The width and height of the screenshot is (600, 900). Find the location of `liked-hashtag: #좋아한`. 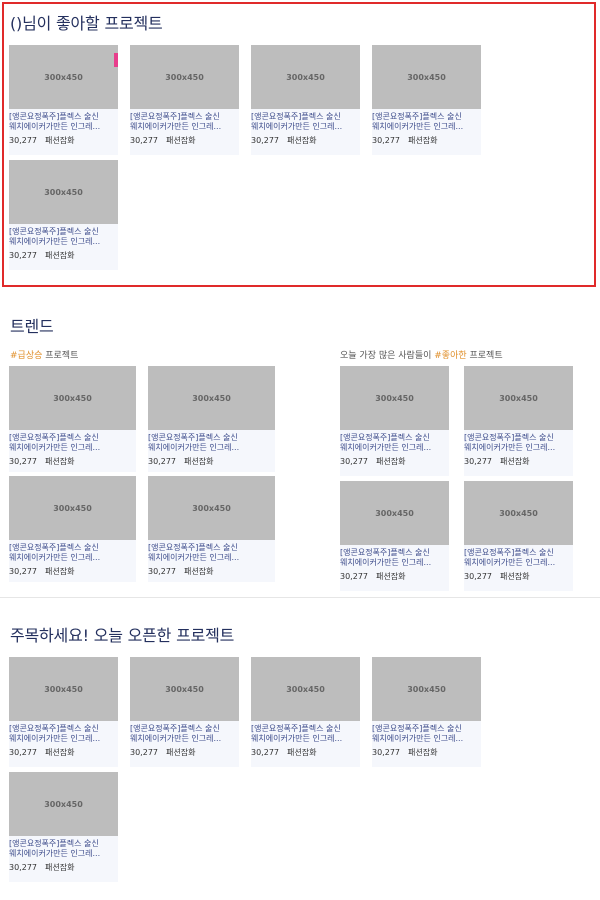

liked-hashtag: #좋아한 is located at coordinates (450, 356).